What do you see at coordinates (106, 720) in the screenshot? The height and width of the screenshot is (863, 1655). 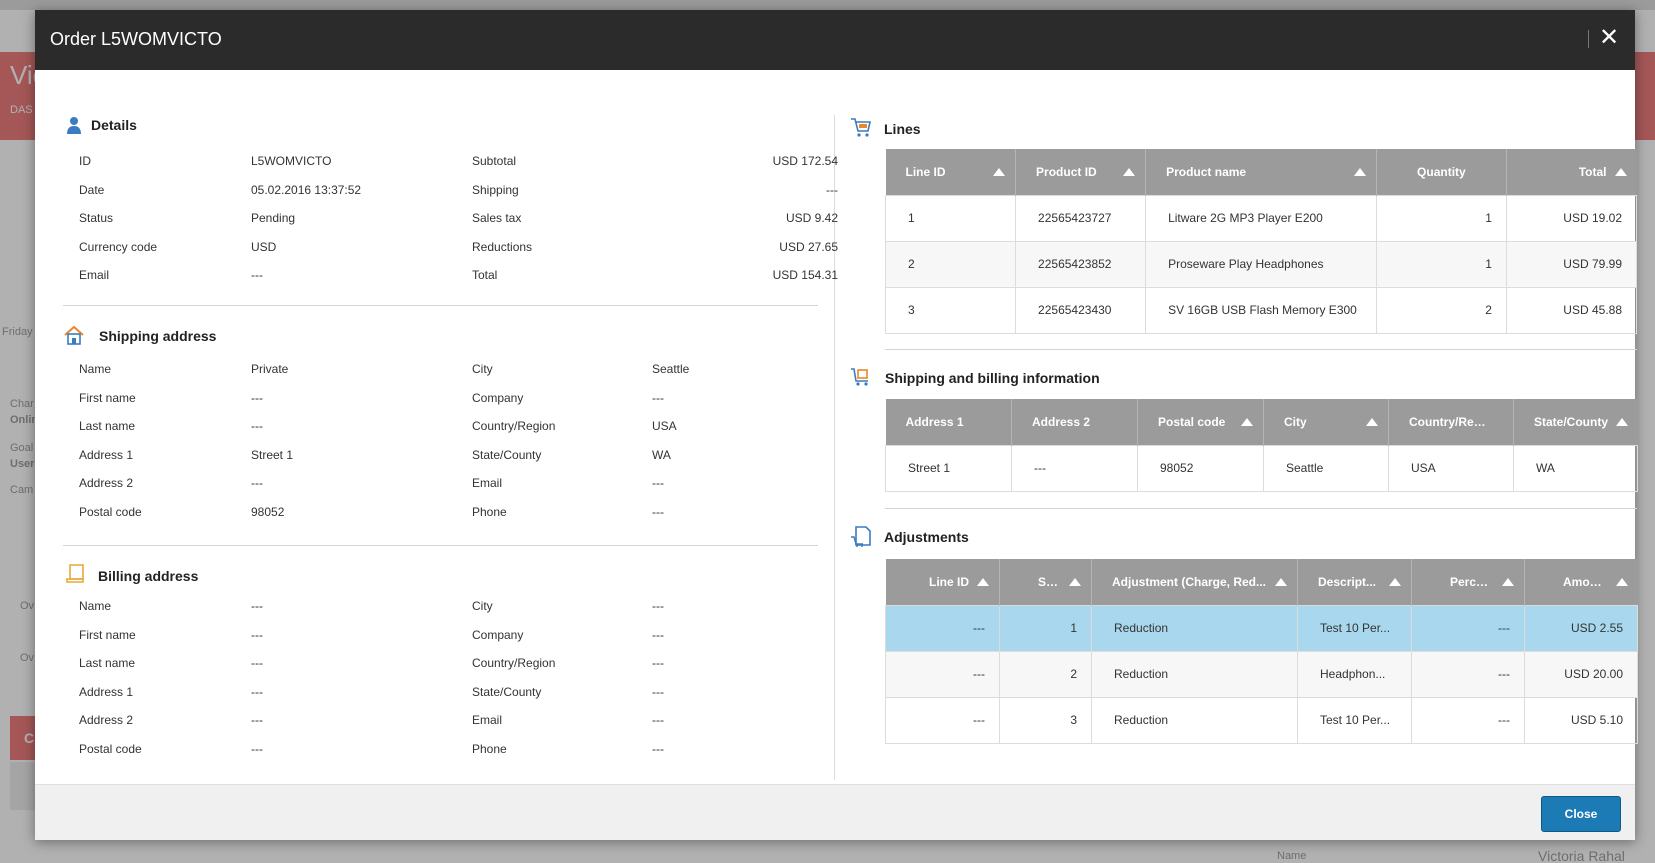 I see `billing-field-label: Address 2` at bounding box center [106, 720].